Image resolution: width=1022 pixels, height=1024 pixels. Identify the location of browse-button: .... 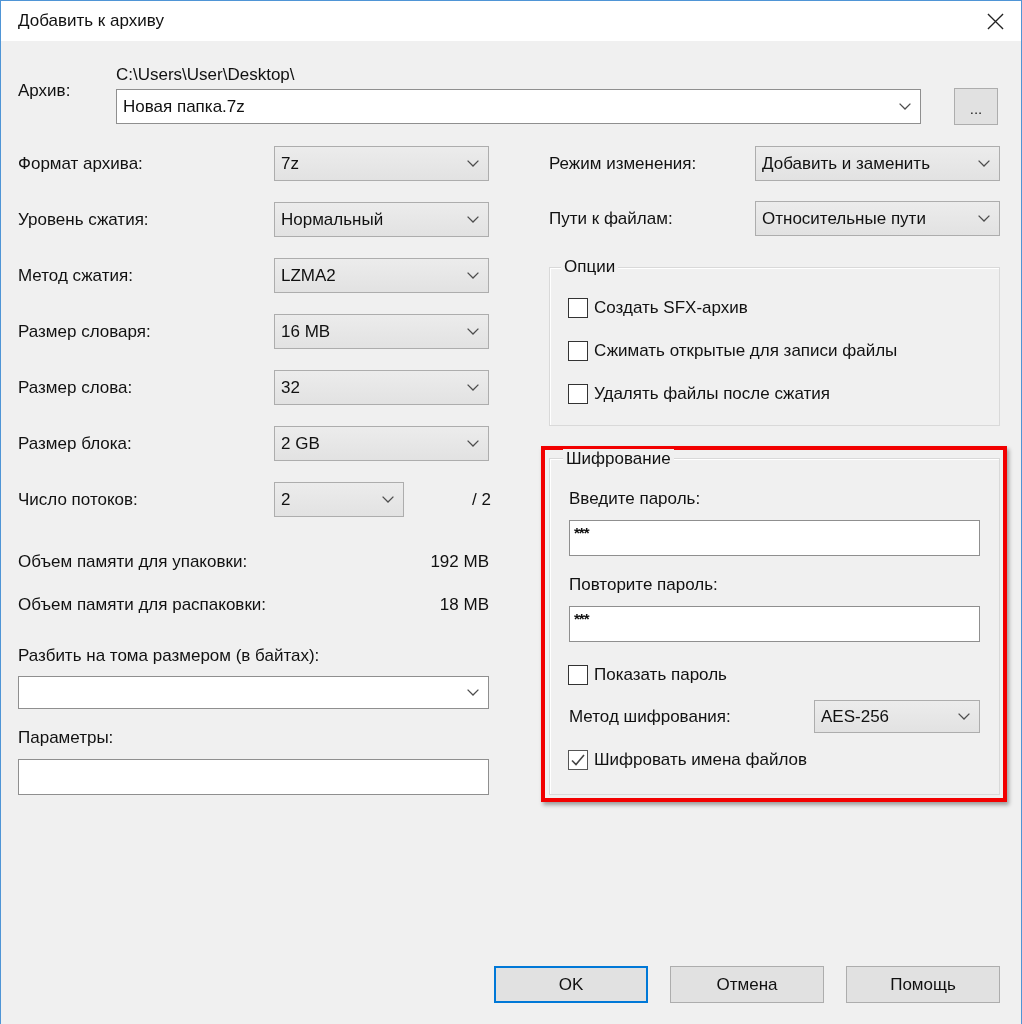
(976, 106).